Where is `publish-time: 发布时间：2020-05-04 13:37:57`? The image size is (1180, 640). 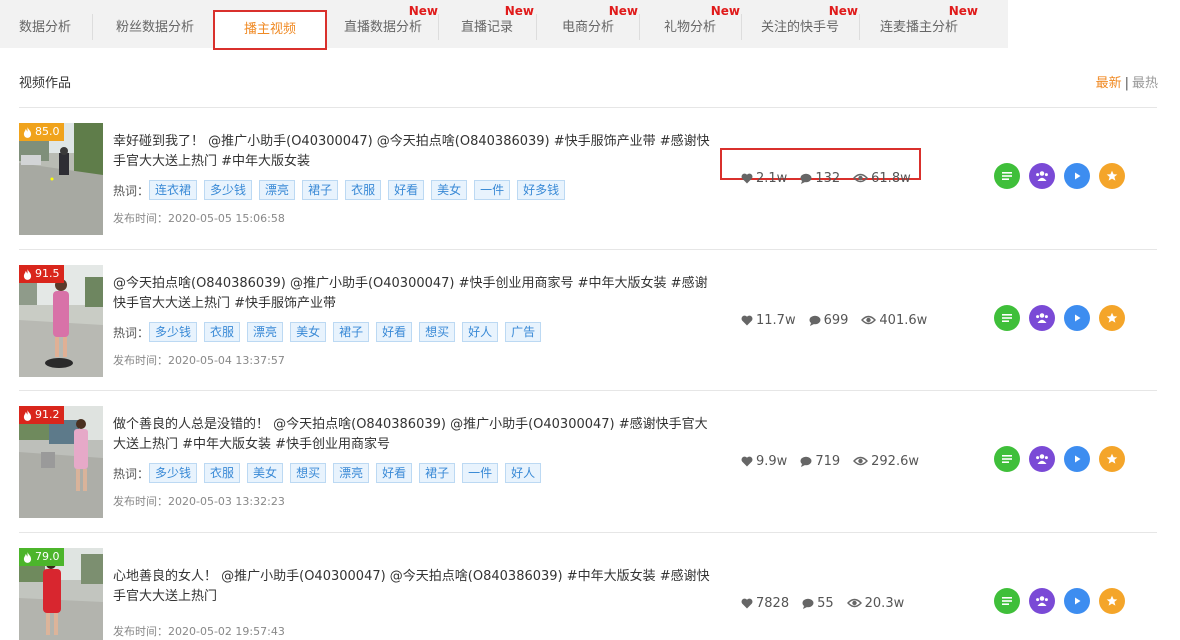 publish-time: 发布时间：2020-05-04 13:37:57 is located at coordinates (199, 360).